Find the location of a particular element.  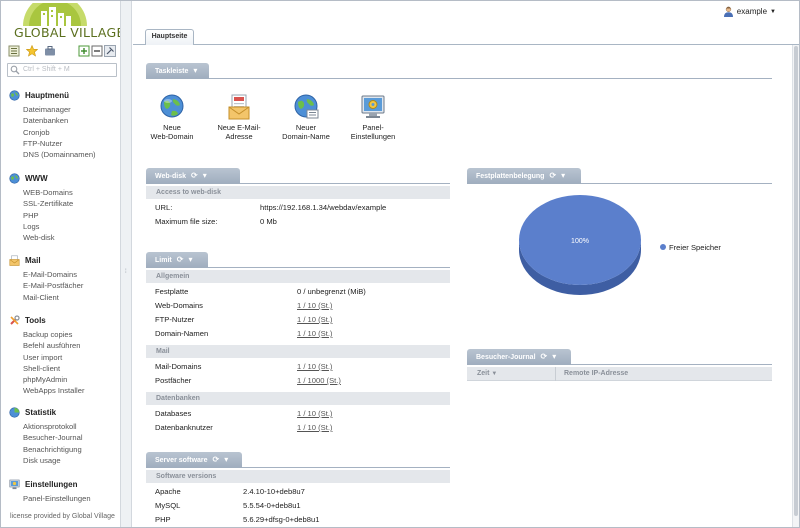

sidebar-section-header: Einstellungen is located at coordinates (50, 484).